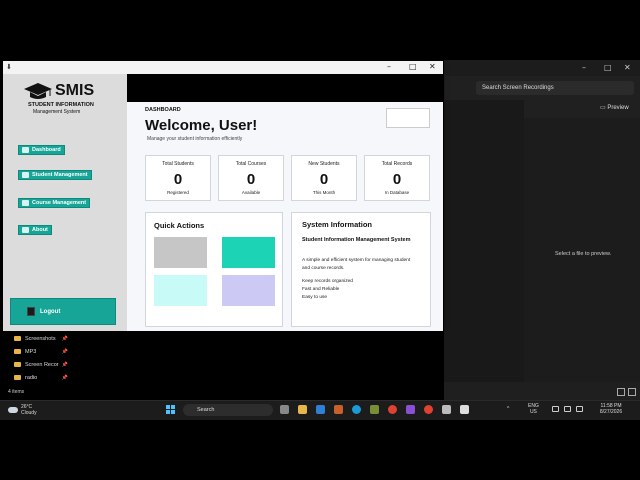 The image size is (640, 480). Describe the element at coordinates (533, 412) in the screenshot. I see `keyboard-layout: US` at that location.